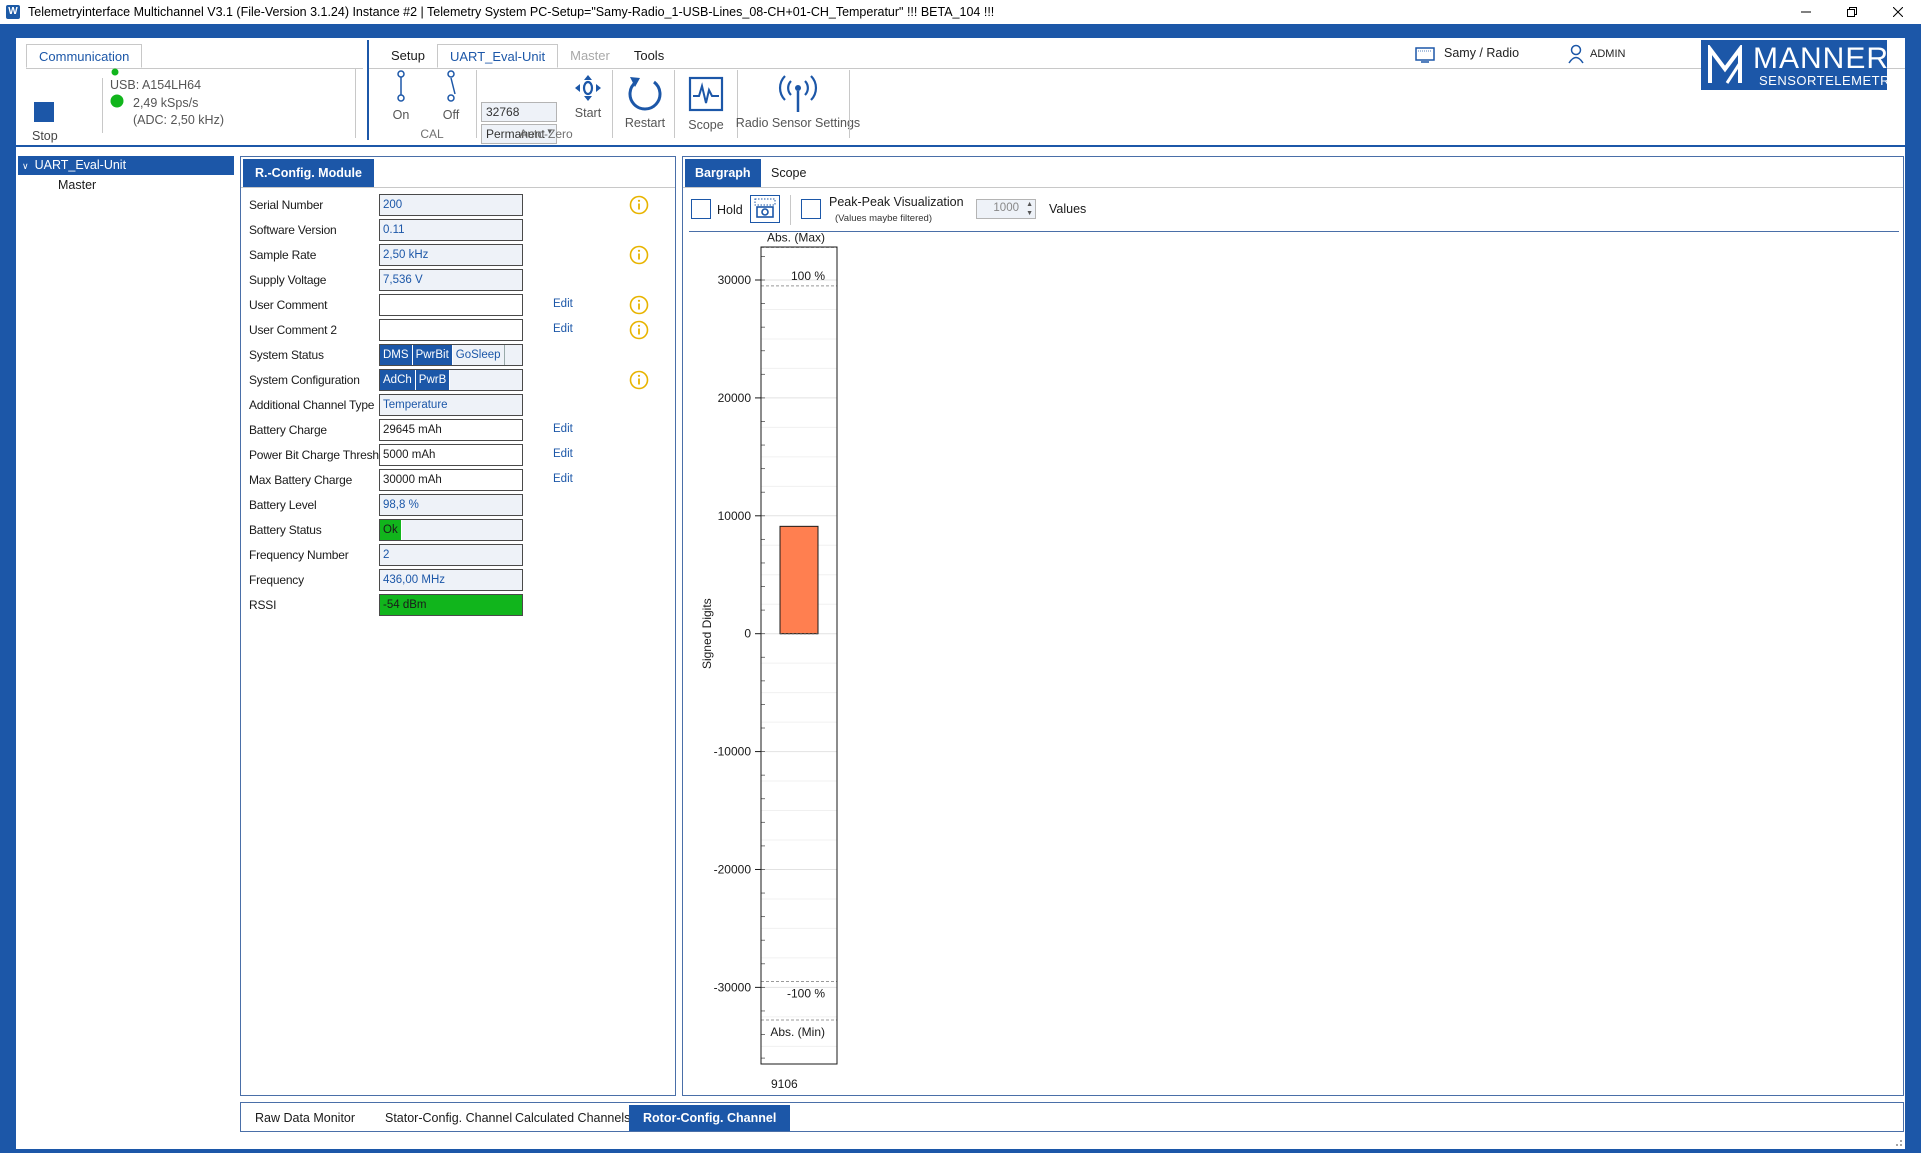 The image size is (1921, 1153). Describe the element at coordinates (115, 72) in the screenshot. I see `usb-status-led-icon` at that location.